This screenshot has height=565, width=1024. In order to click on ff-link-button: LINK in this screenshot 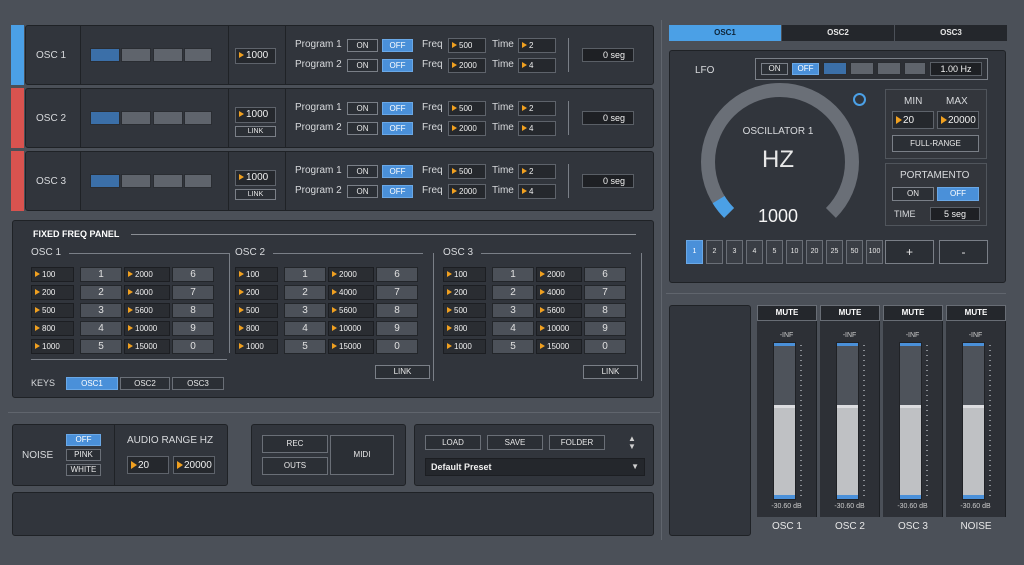, I will do `click(402, 372)`.